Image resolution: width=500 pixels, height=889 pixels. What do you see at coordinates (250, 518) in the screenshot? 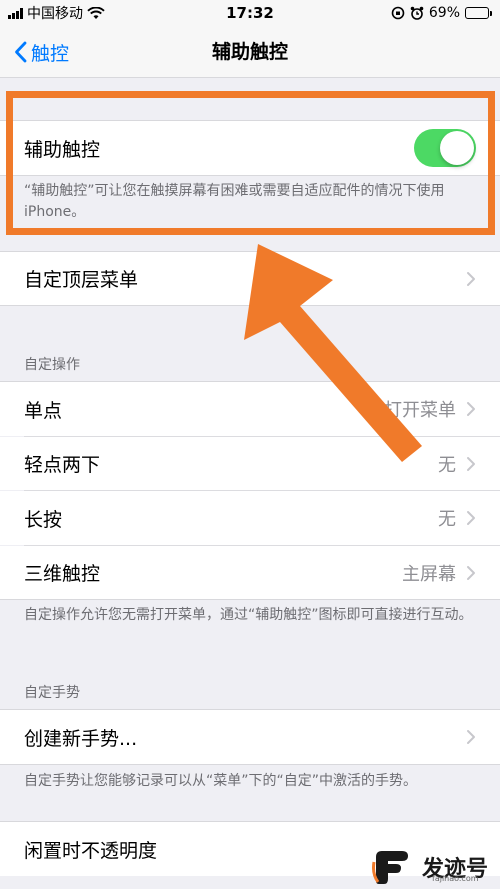
I see `action-row-long-press: 长按 无` at bounding box center [250, 518].